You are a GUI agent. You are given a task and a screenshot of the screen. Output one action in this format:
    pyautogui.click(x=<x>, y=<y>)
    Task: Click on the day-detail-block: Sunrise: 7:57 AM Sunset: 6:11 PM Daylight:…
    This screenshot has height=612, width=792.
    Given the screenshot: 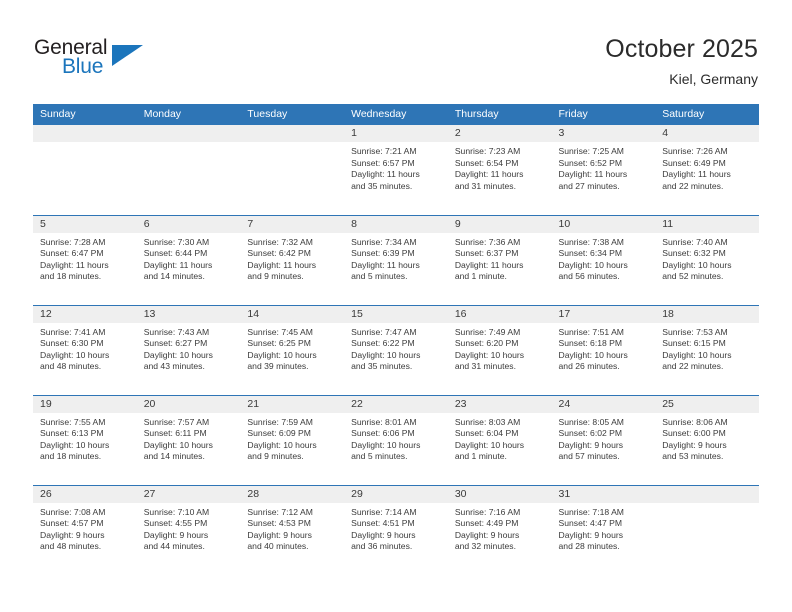 What is the action you would take?
    pyautogui.click(x=189, y=438)
    